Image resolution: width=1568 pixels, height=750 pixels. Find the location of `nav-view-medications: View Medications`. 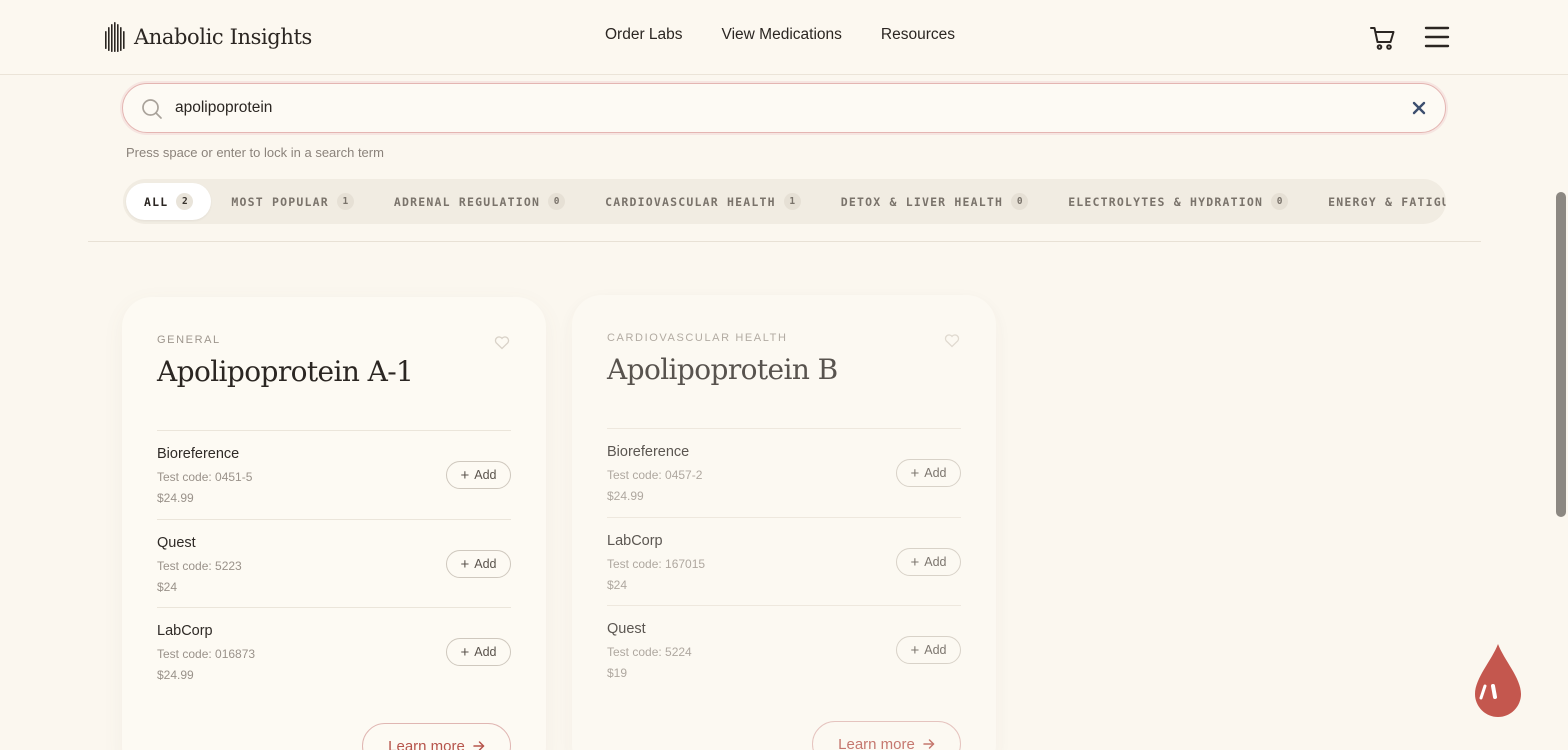

nav-view-medications: View Medications is located at coordinates (782, 35).